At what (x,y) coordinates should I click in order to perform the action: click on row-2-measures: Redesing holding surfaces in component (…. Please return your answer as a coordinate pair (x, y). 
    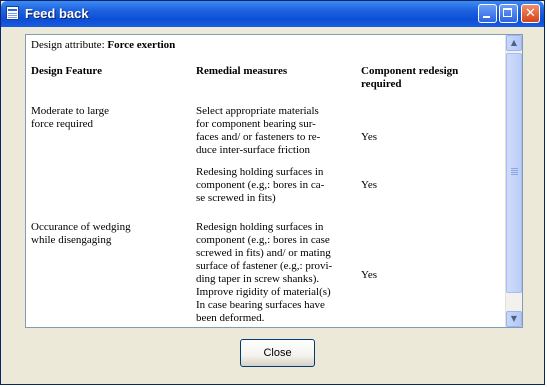
    Looking at the image, I should click on (260, 185).